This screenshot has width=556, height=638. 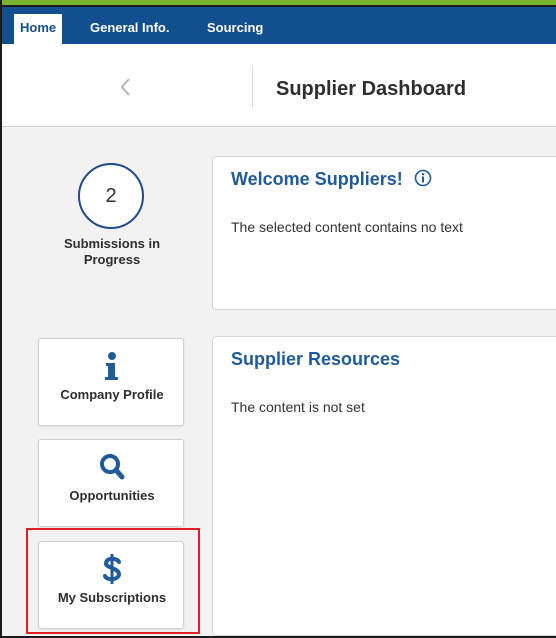 What do you see at coordinates (371, 89) in the screenshot?
I see `page-title: Supplier Dashboard` at bounding box center [371, 89].